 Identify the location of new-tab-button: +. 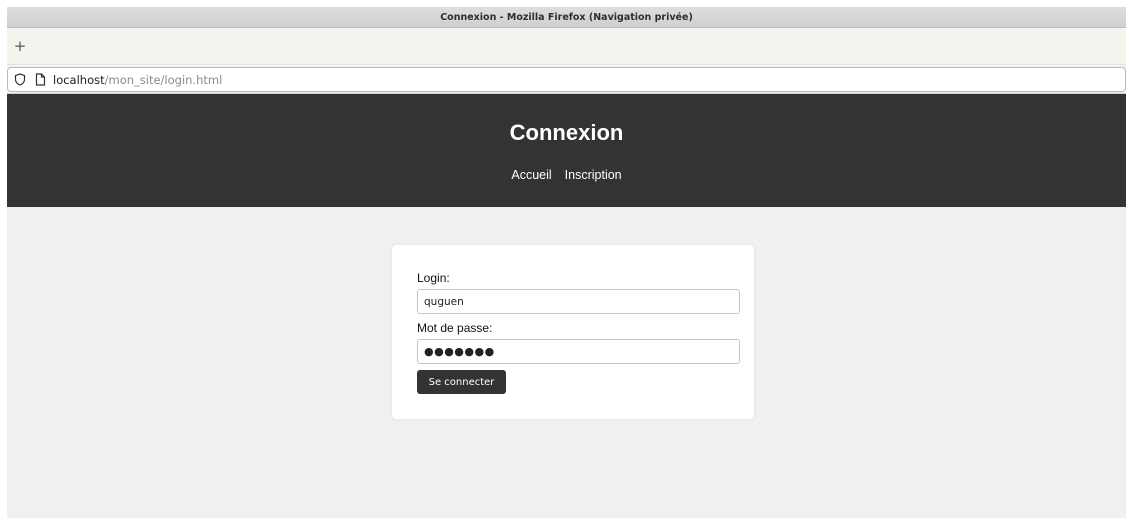
(20, 46).